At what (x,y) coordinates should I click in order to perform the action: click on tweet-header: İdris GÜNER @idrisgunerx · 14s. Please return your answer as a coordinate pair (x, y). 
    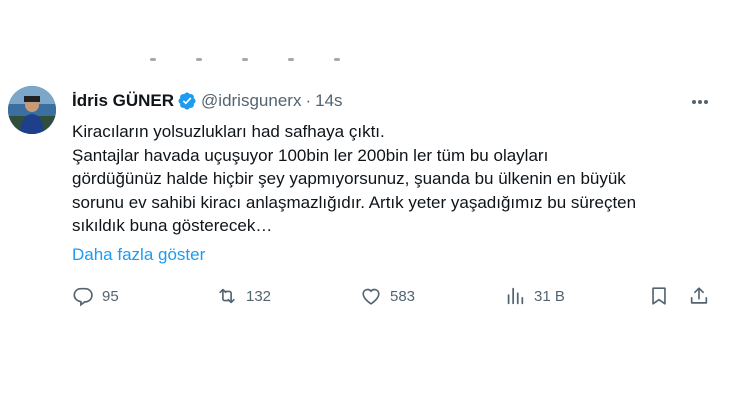
    Looking at the image, I should click on (207, 101).